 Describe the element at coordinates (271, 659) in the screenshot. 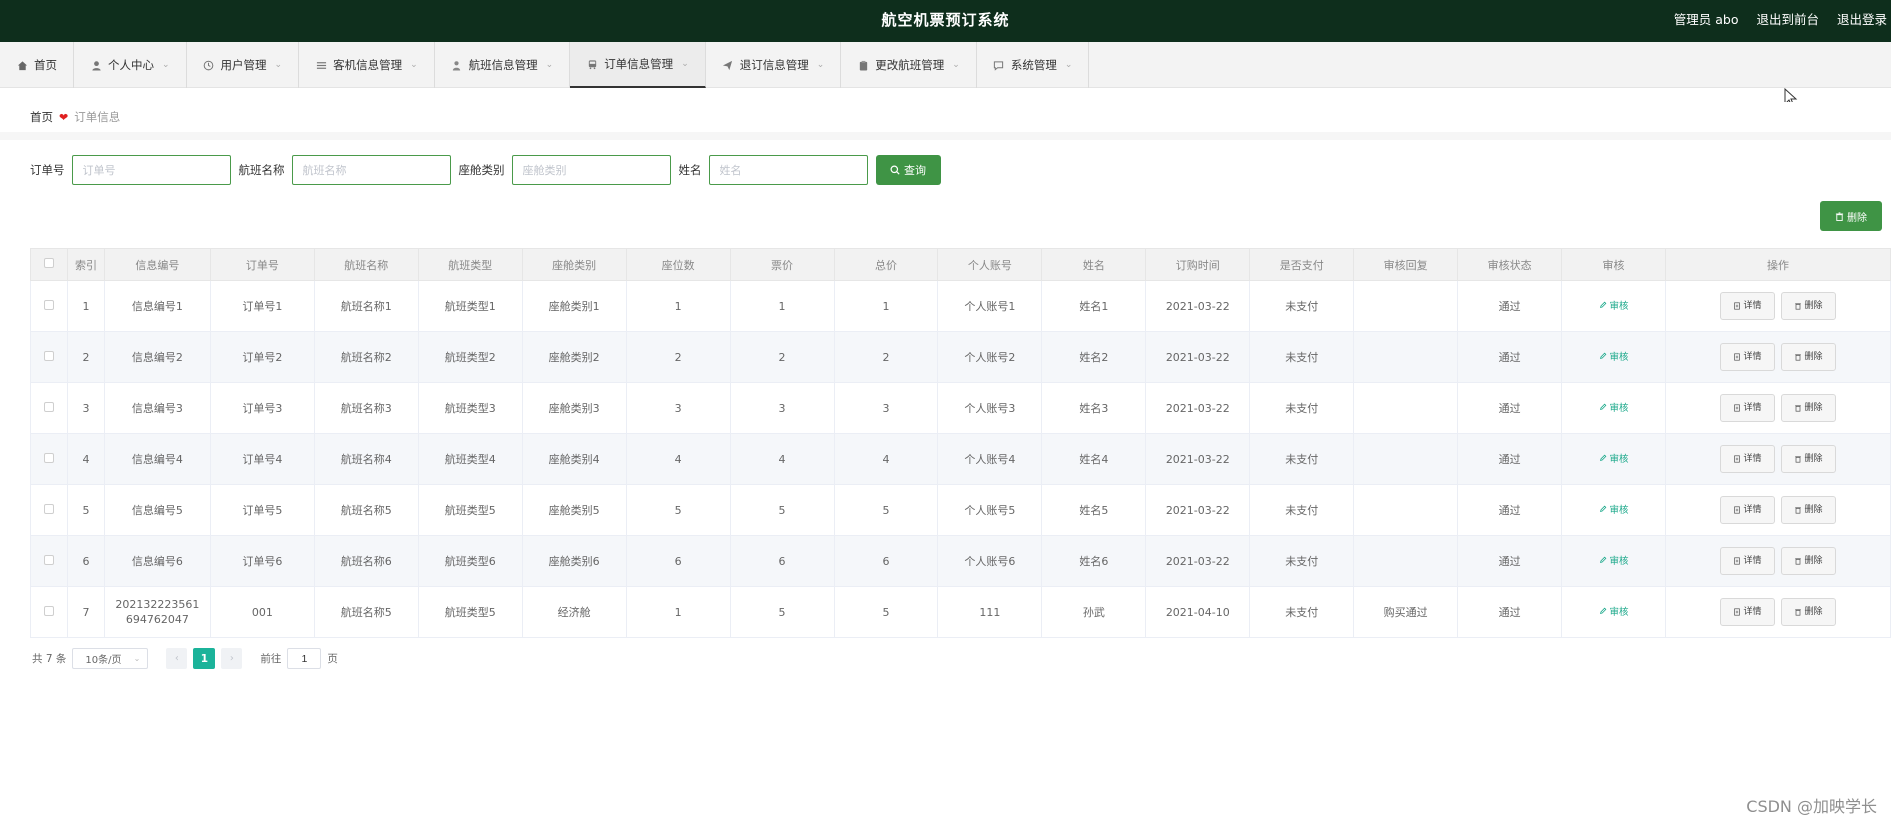

I see `goto-prefix: 前往` at that location.